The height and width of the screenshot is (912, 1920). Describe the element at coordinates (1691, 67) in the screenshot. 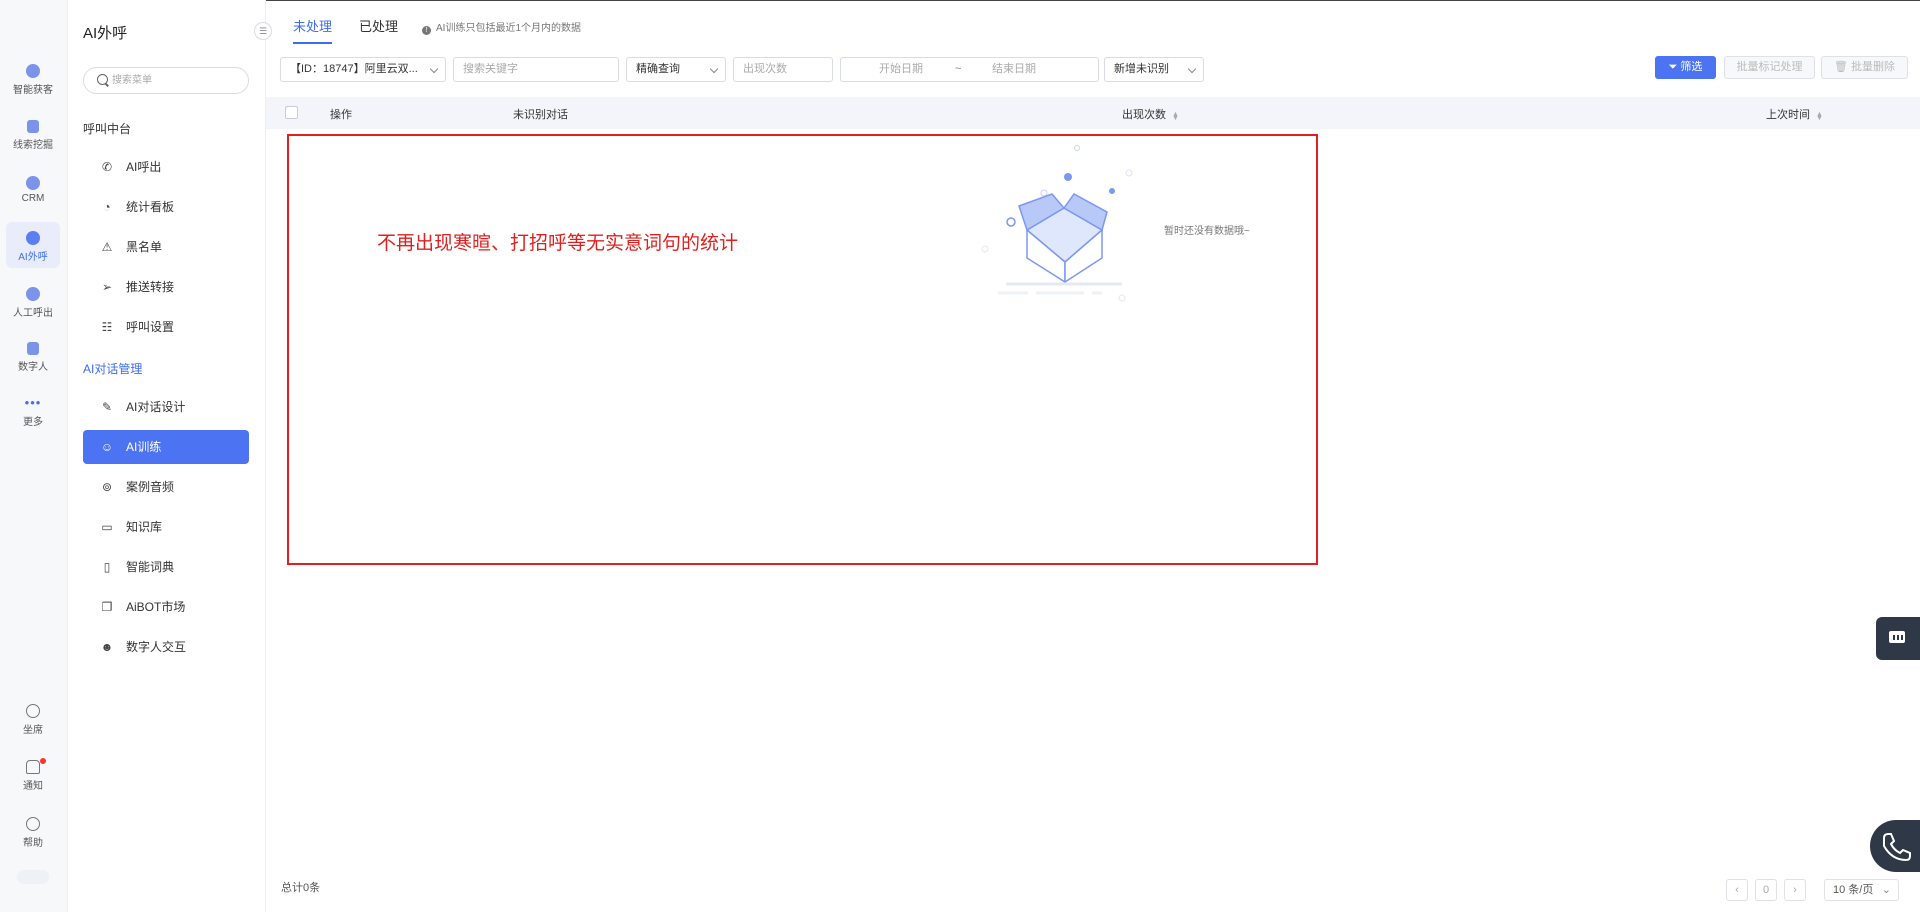

I see `filter-button-label: 筛选` at that location.